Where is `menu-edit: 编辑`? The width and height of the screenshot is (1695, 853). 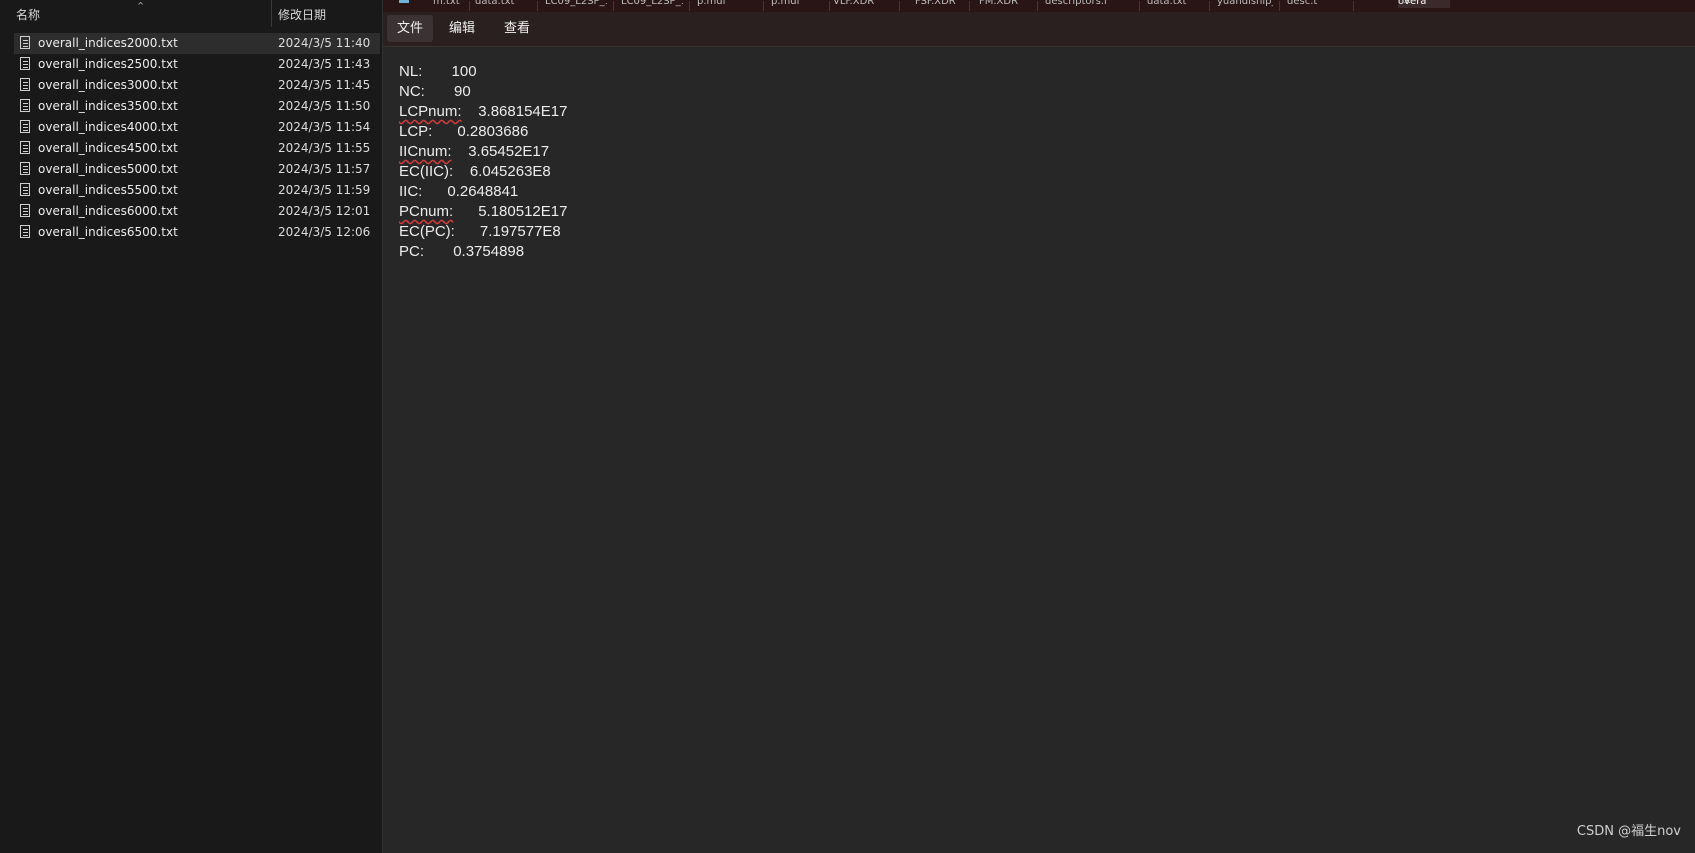 menu-edit: 编辑 is located at coordinates (462, 28).